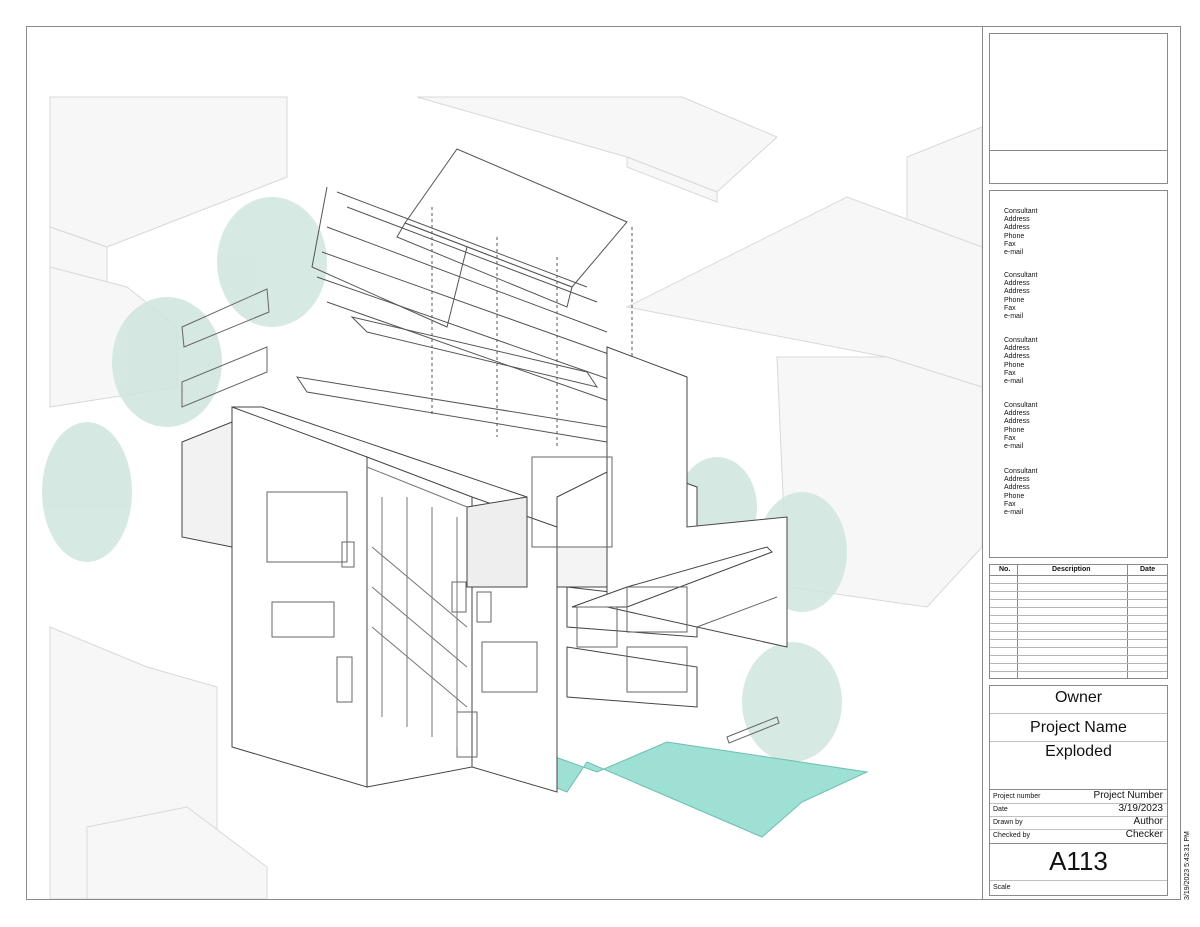 Image resolution: width=1200 pixels, height=927 pixels. Describe the element at coordinates (1002, 887) in the screenshot. I see `scale-label: Scale` at that location.